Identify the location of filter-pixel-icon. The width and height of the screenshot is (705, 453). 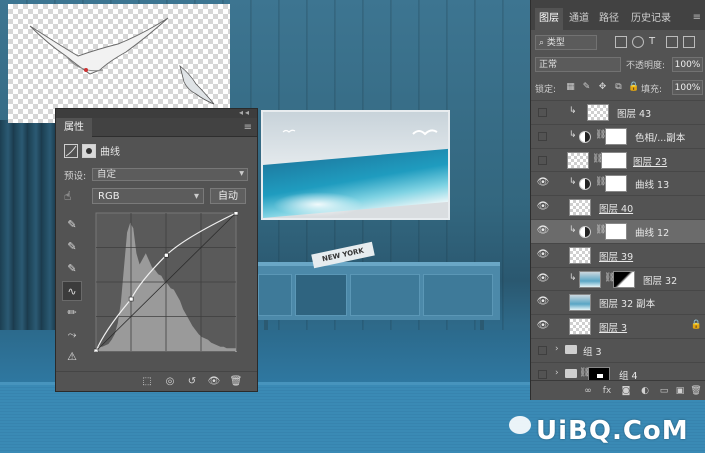
(621, 42).